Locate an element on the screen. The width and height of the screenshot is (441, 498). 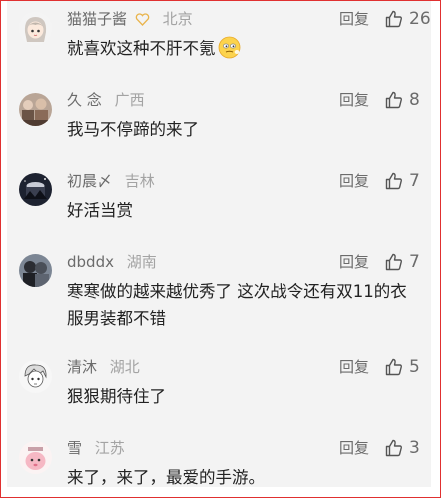
comment-meta: dbddx 湖南 is located at coordinates (112, 262).